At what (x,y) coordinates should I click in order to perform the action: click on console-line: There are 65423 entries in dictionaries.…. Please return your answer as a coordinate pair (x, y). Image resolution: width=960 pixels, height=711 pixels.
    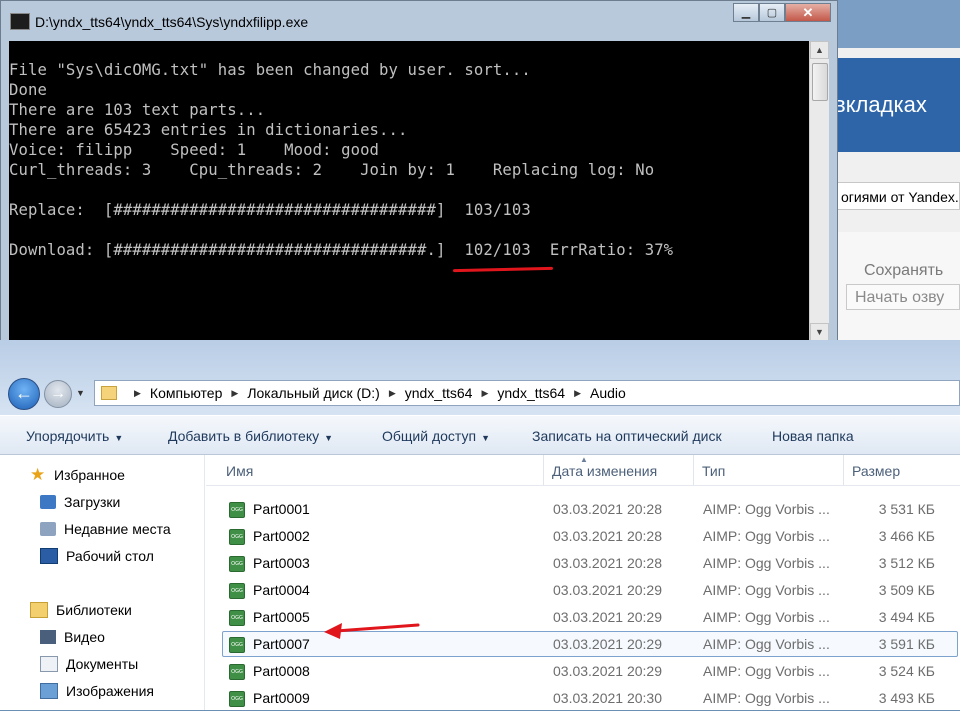
    Looking at the image, I should click on (208, 130).